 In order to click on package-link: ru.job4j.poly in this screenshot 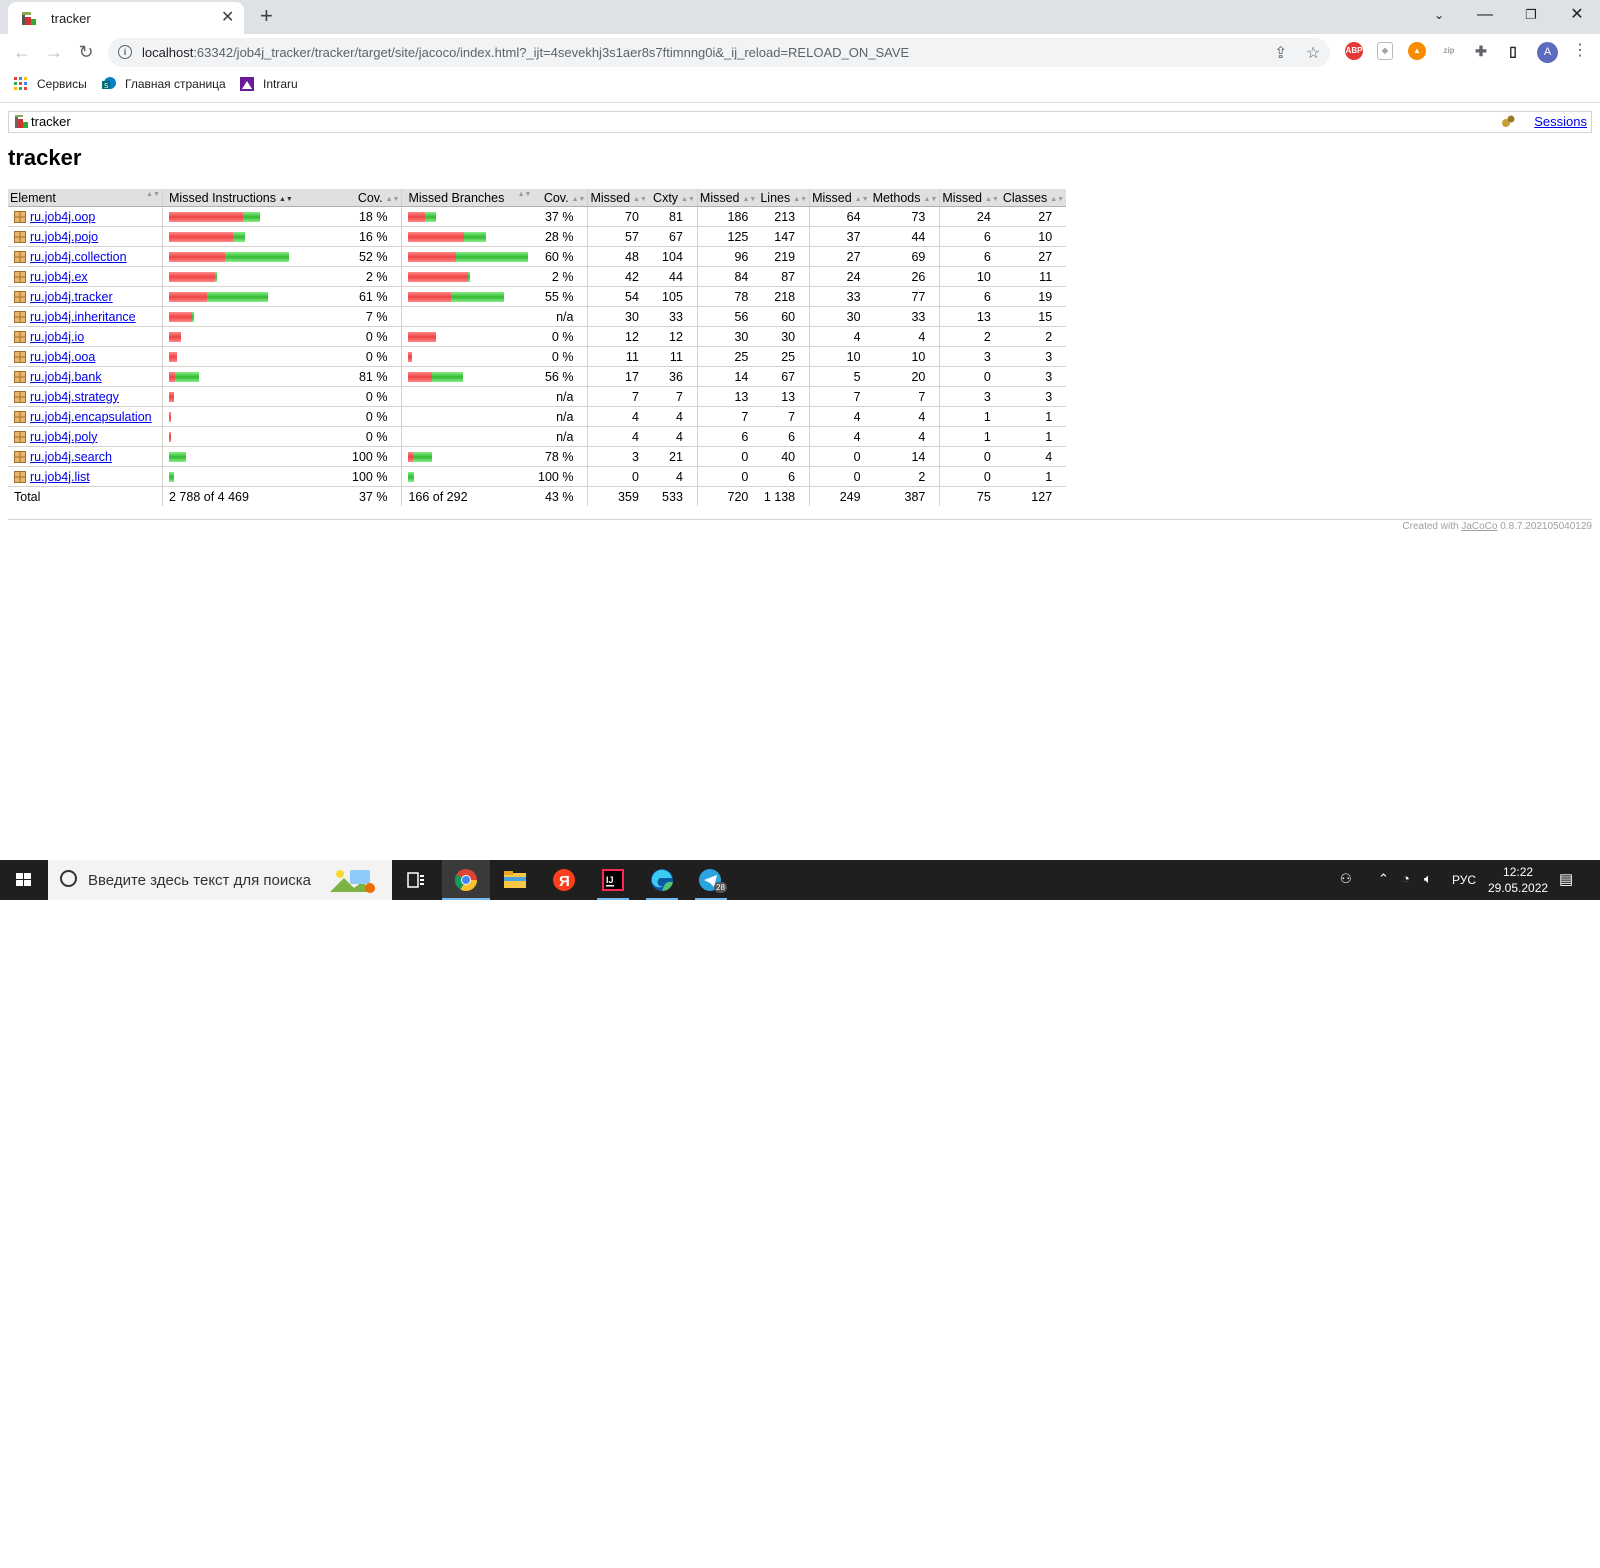, I will do `click(63, 437)`.